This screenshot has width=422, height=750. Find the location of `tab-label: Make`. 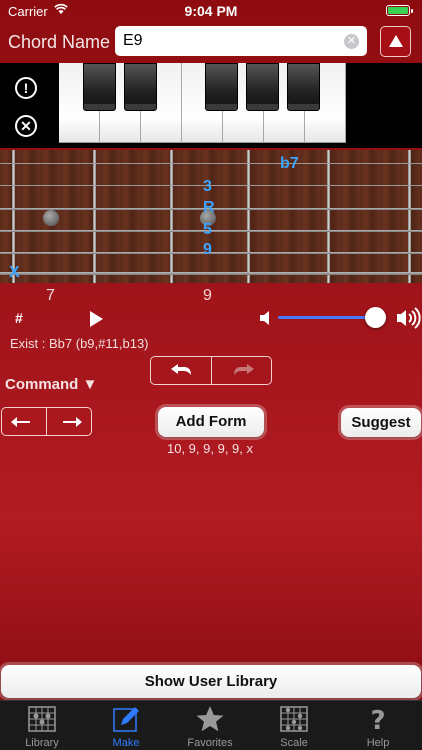

tab-label: Make is located at coordinates (126, 743).